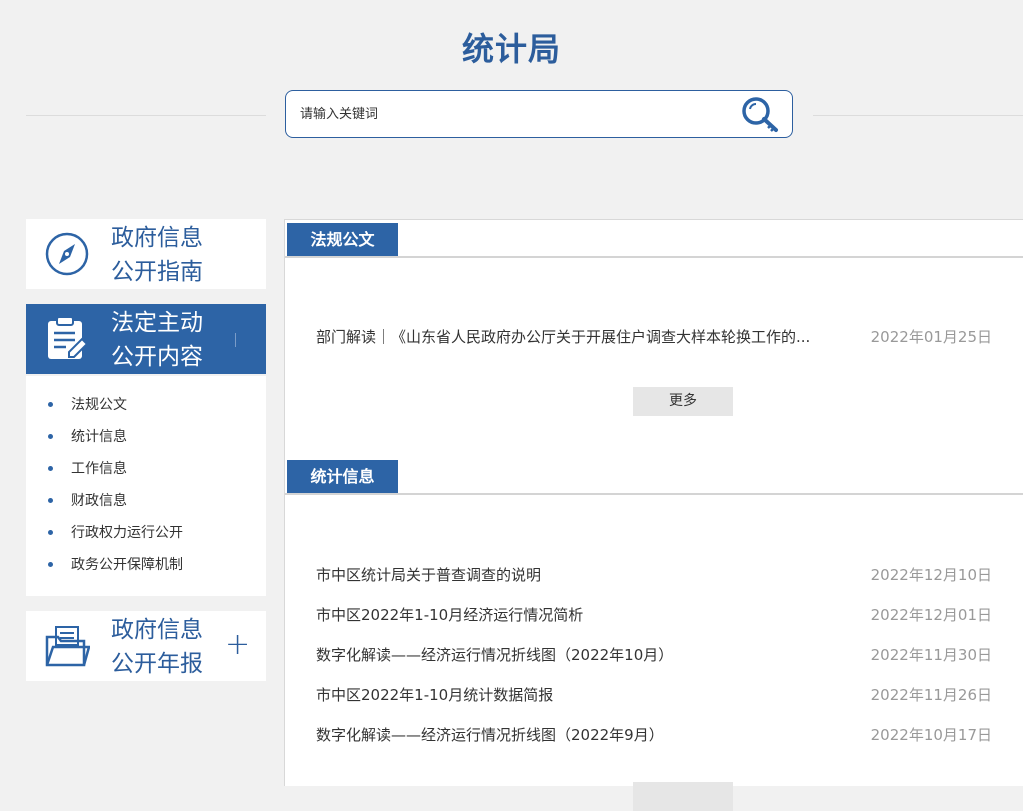  What do you see at coordinates (449, 615) in the screenshot?
I see `list-item-title: 市中区2022年1-10月经济运行情况简析` at bounding box center [449, 615].